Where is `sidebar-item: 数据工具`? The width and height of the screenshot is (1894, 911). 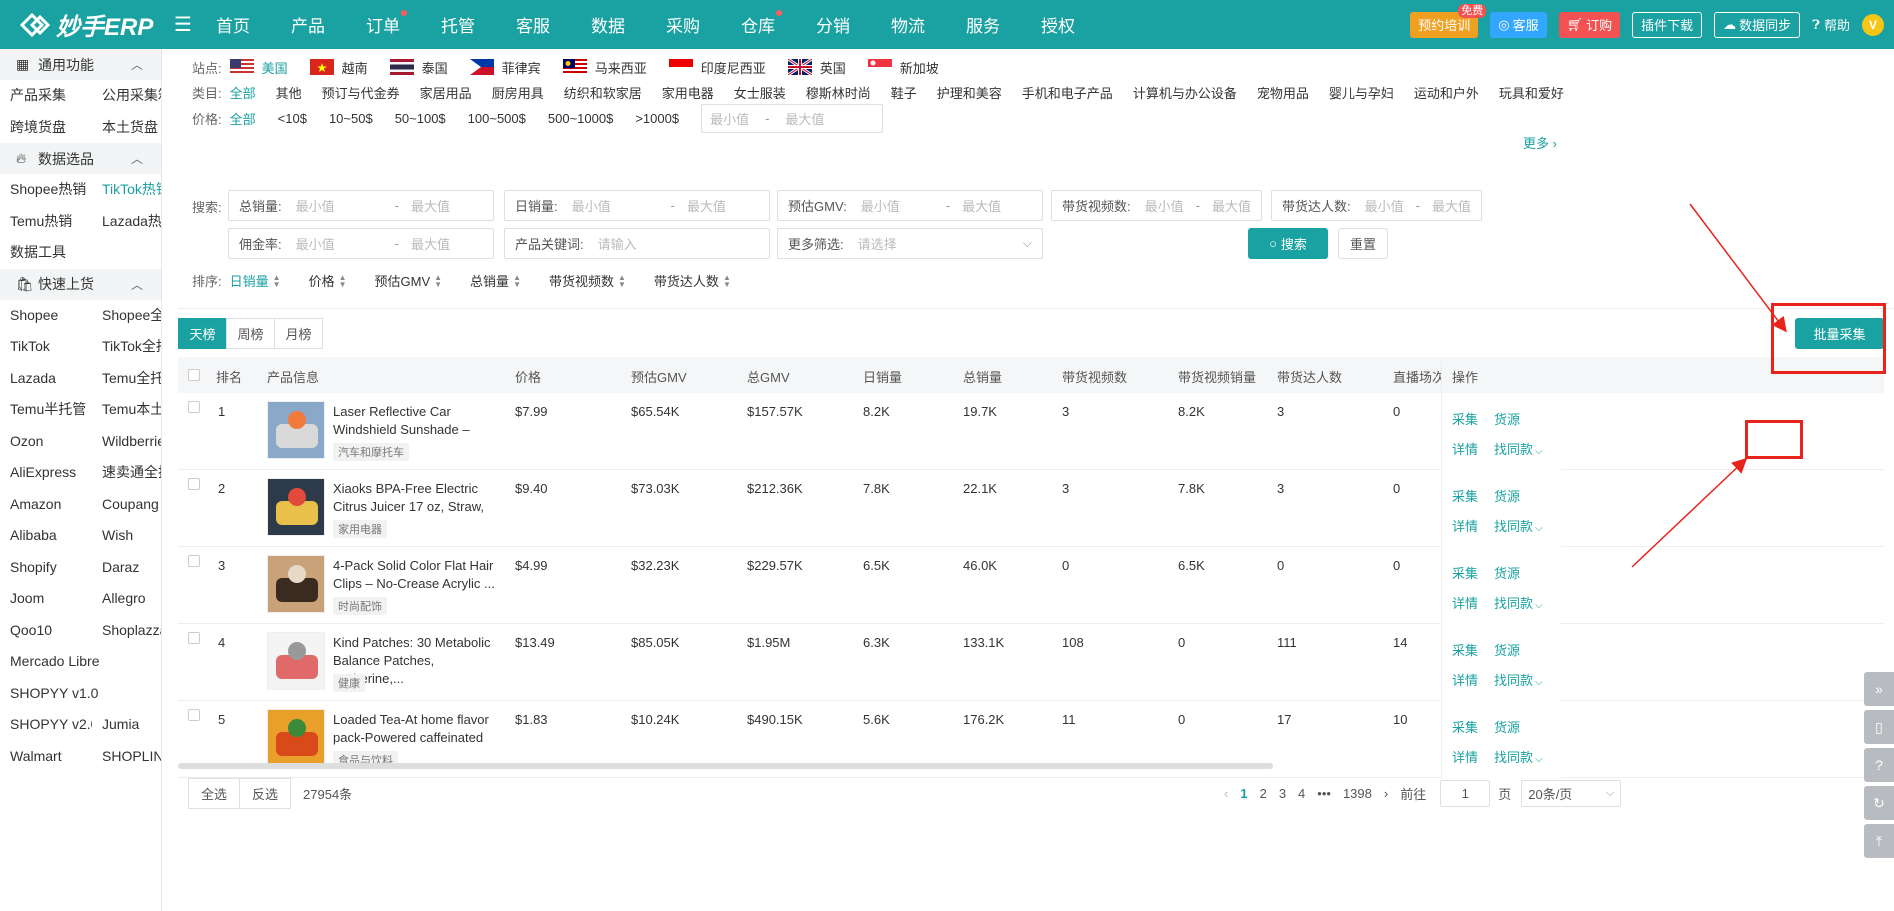
sidebar-item: 数据工具 is located at coordinates (80, 253).